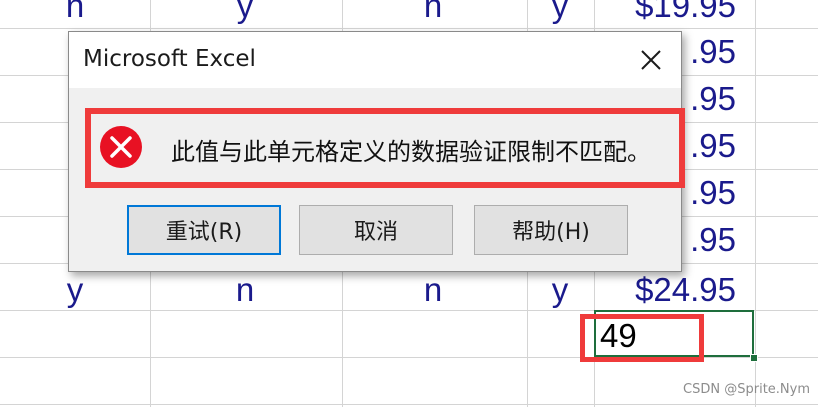 Image resolution: width=818 pixels, height=407 pixels. What do you see at coordinates (642, 338) in the screenshot?
I see `annotation-highlight-cell` at bounding box center [642, 338].